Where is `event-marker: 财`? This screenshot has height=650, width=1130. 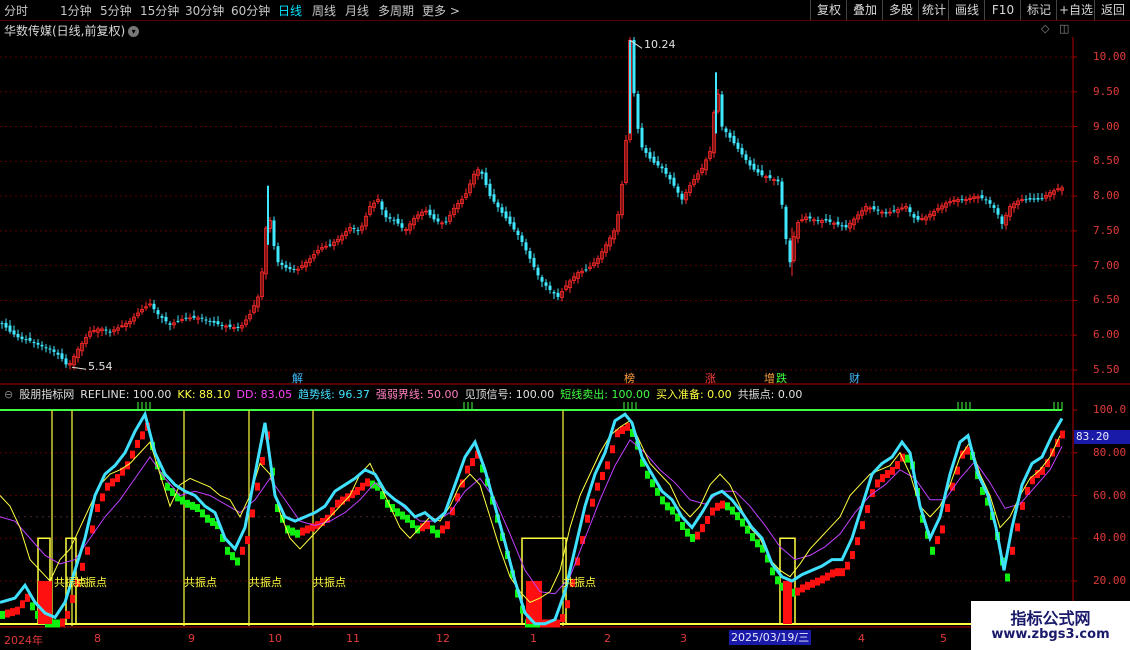
event-marker: 财 is located at coordinates (854, 378).